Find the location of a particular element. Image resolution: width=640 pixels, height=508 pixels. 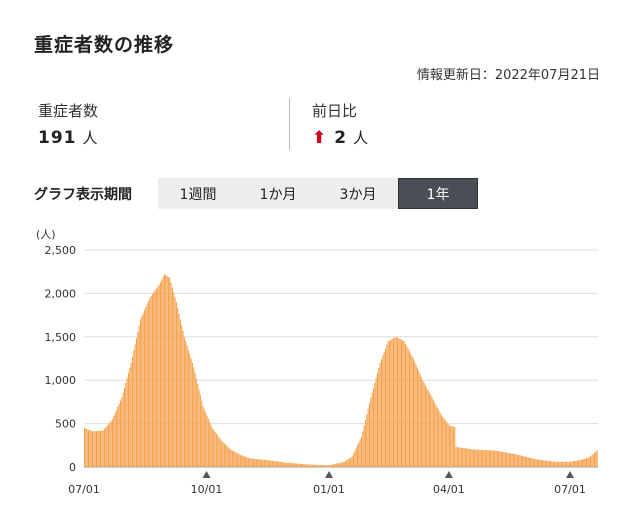

tab-1-year: 1年 is located at coordinates (438, 193).